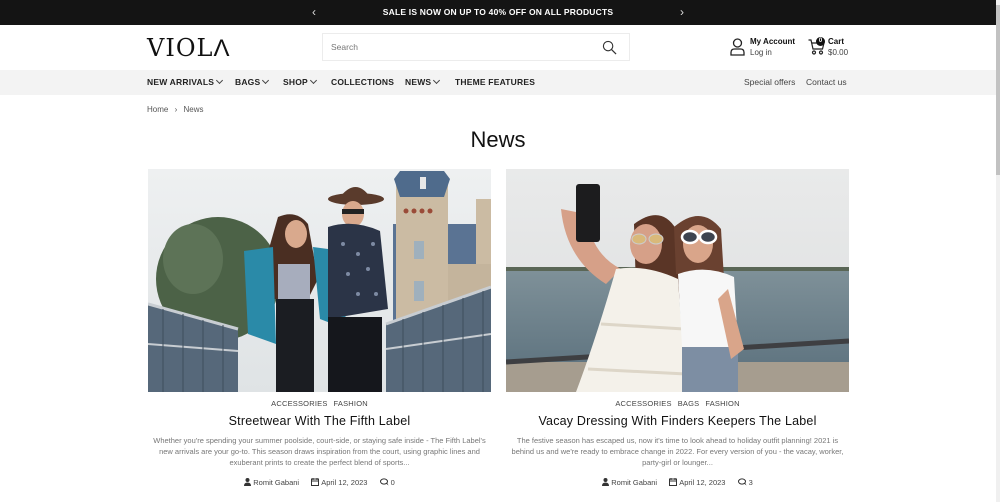  Describe the element at coordinates (769, 82) in the screenshot. I see `special-offers-link: Special offers` at that location.